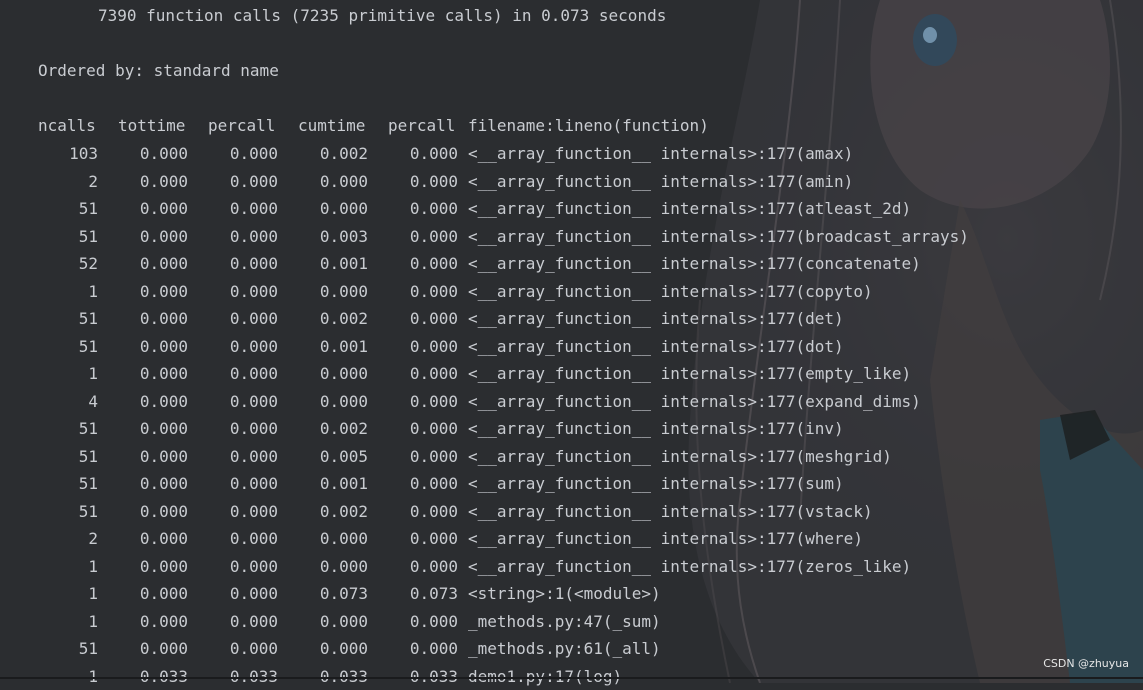 The width and height of the screenshot is (1143, 690). What do you see at coordinates (152, 125) in the screenshot?
I see `column-header-tottime: tottime` at bounding box center [152, 125].